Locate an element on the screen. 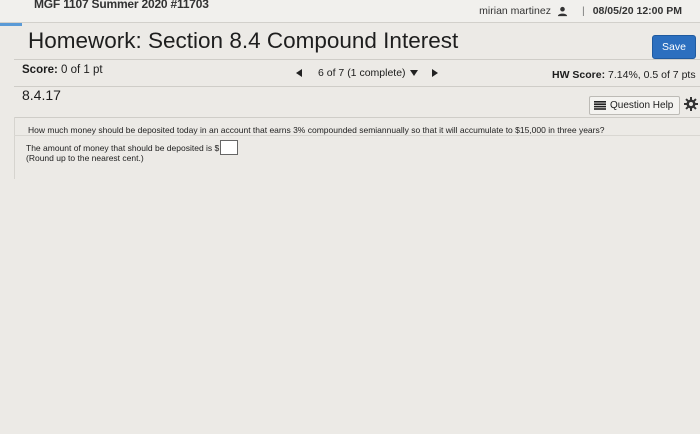 Image resolution: width=700 pixels, height=434 pixels. rounding-note: (Round up to the nearest cent.) is located at coordinates (85, 158).